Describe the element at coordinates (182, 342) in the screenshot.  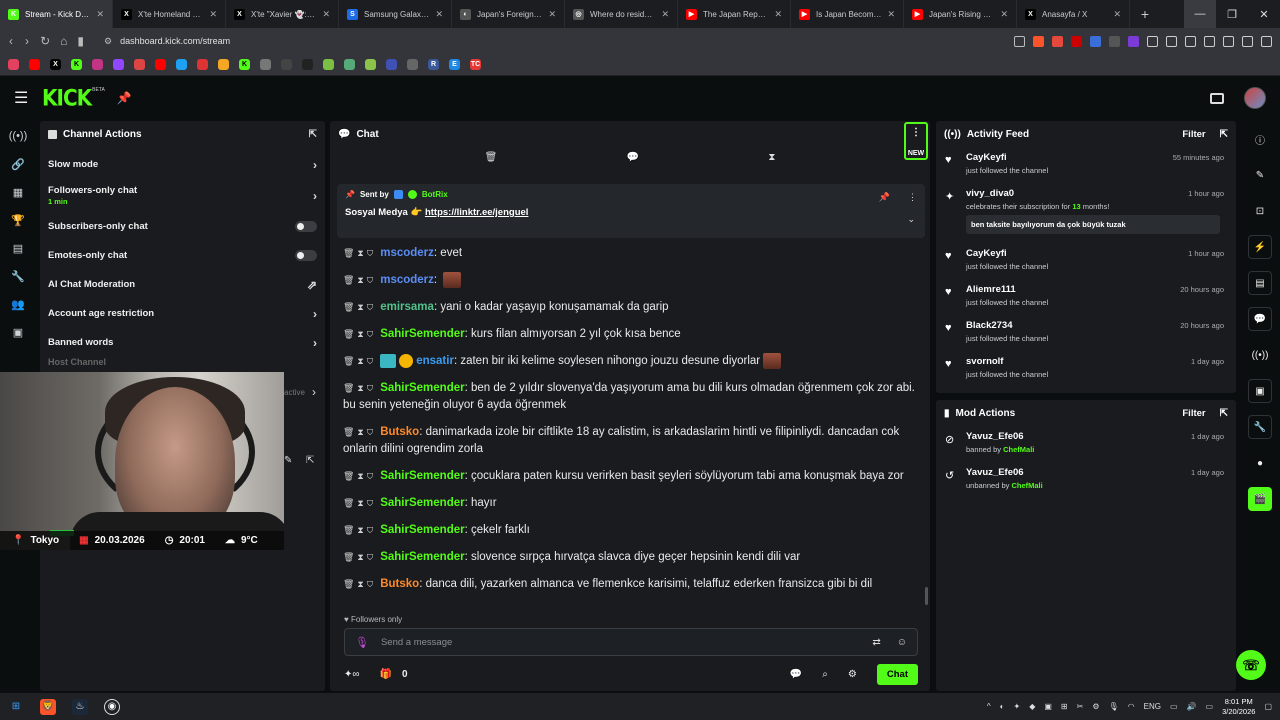
I see `channel-action-item: Banned words ›` at that location.